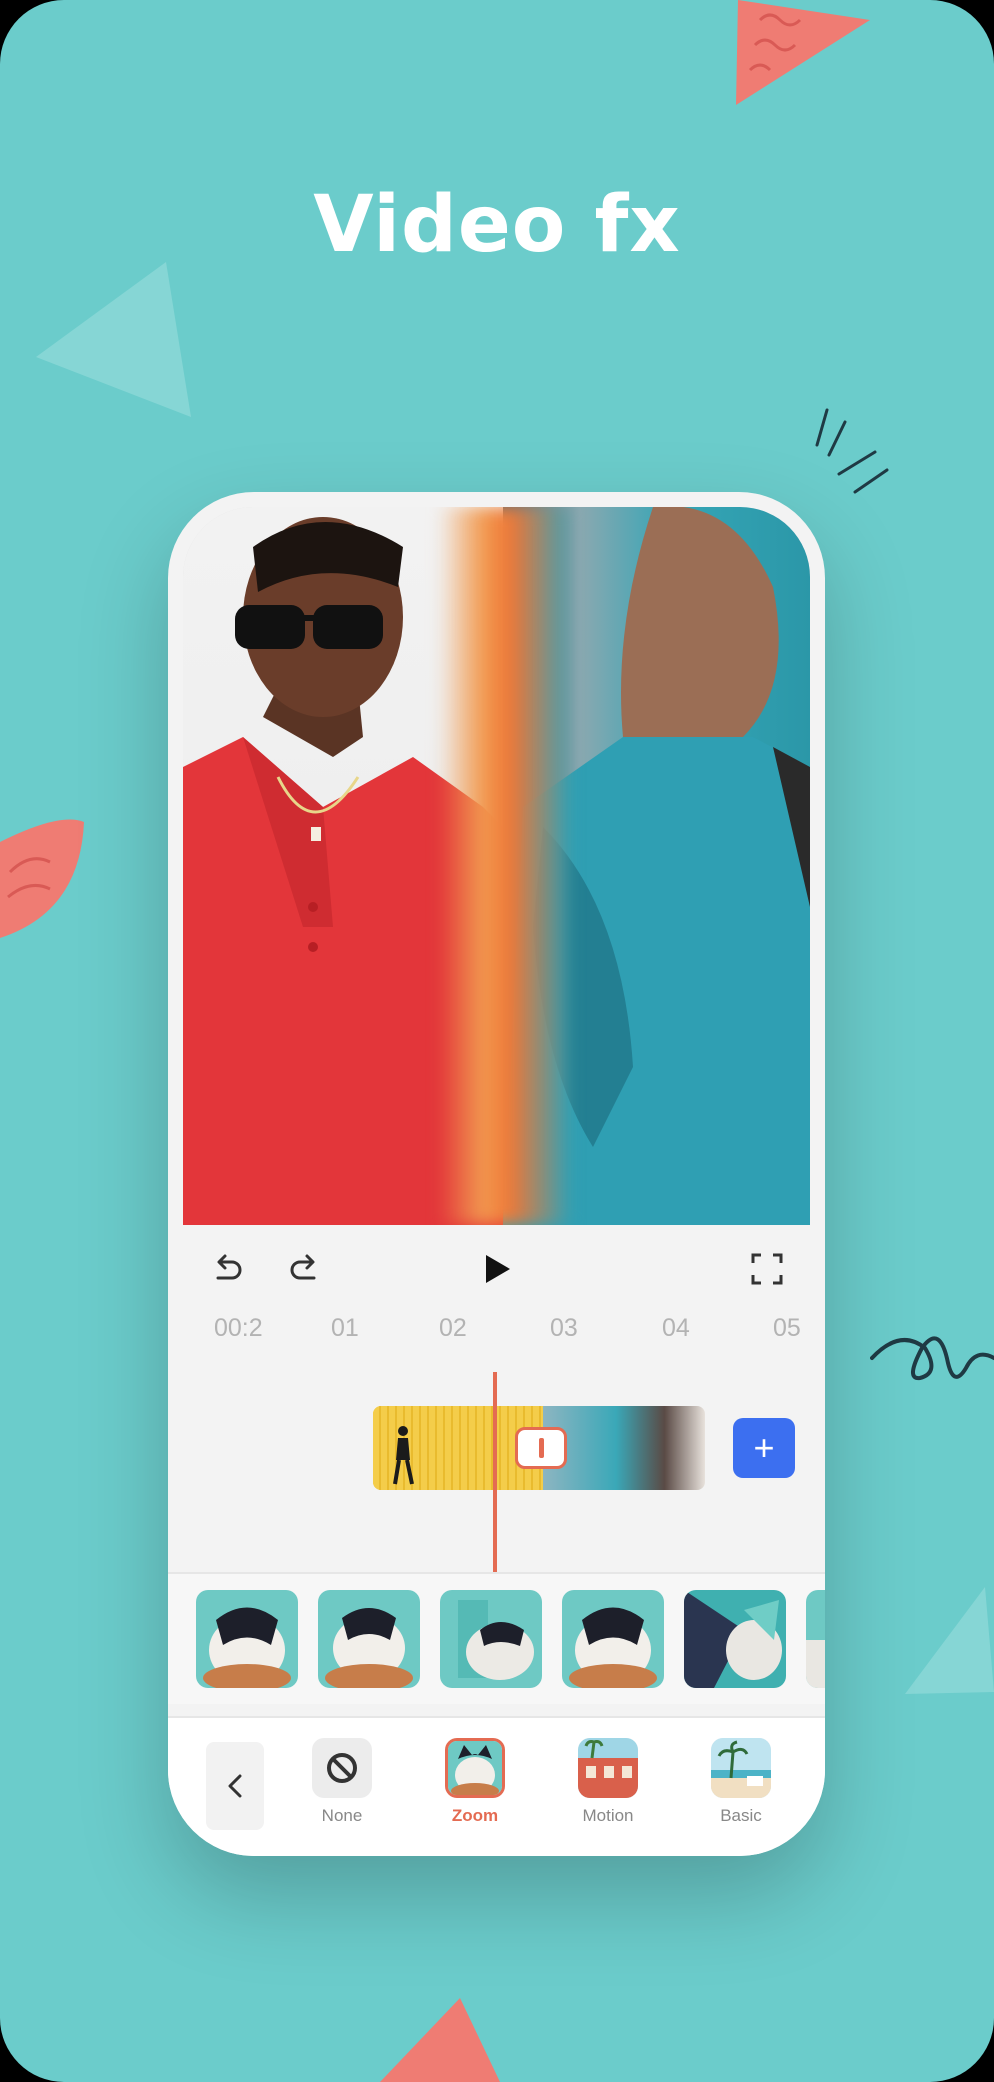 The width and height of the screenshot is (994, 2082). What do you see at coordinates (238, 1328) in the screenshot?
I see `time-tick: 00:2` at bounding box center [238, 1328].